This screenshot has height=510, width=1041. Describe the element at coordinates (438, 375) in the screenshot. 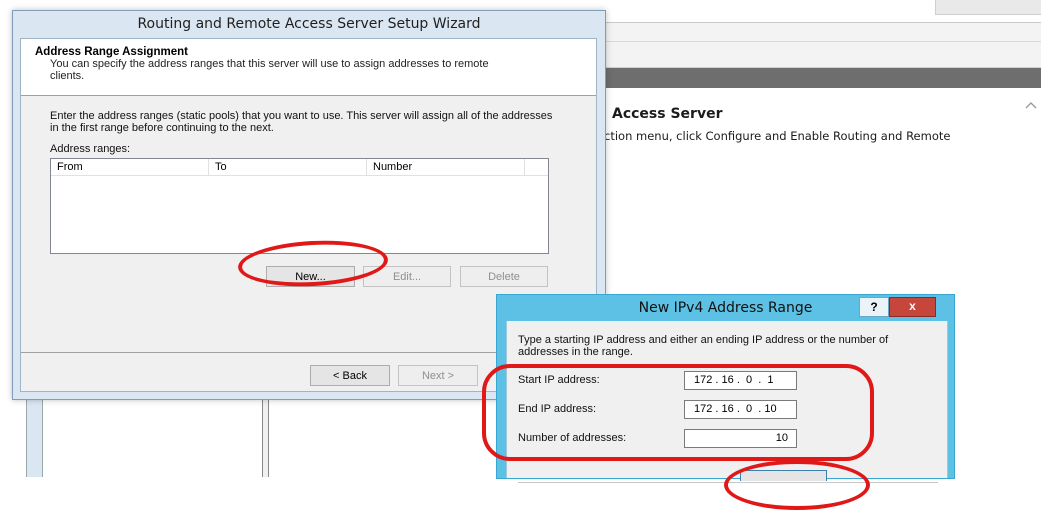

I see `next-button: Next >` at that location.